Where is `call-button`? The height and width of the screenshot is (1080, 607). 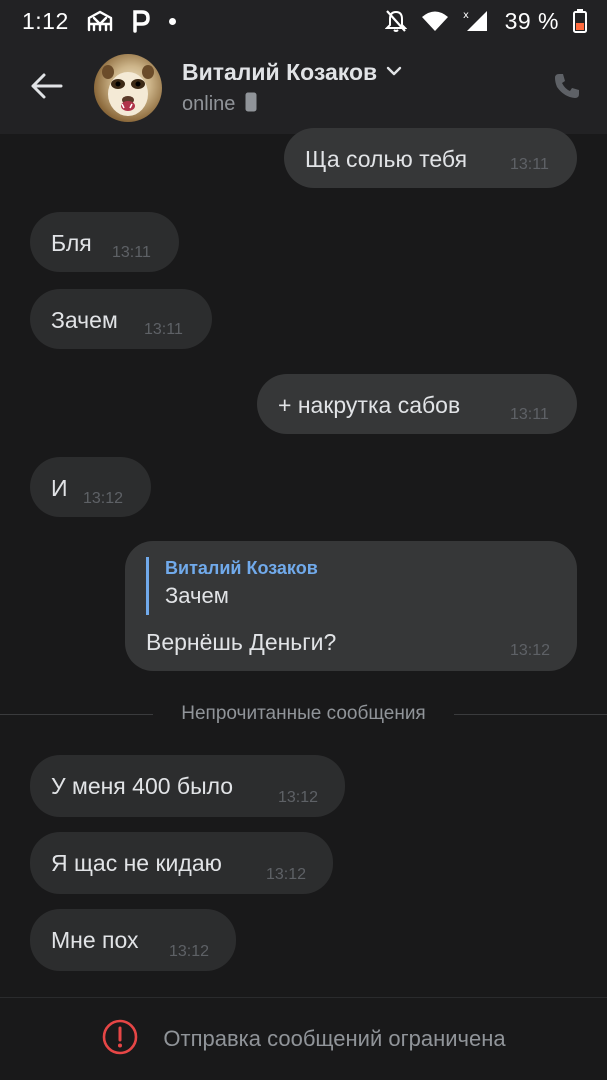
call-button is located at coordinates (567, 88).